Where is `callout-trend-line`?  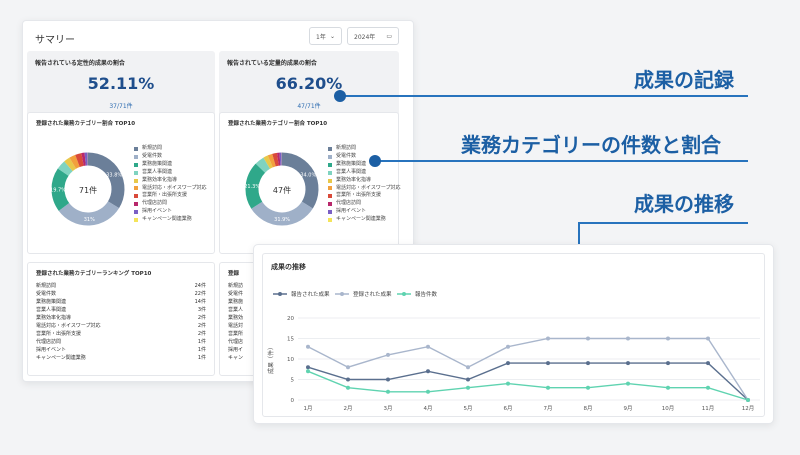
callout-trend-line is located at coordinates (663, 223).